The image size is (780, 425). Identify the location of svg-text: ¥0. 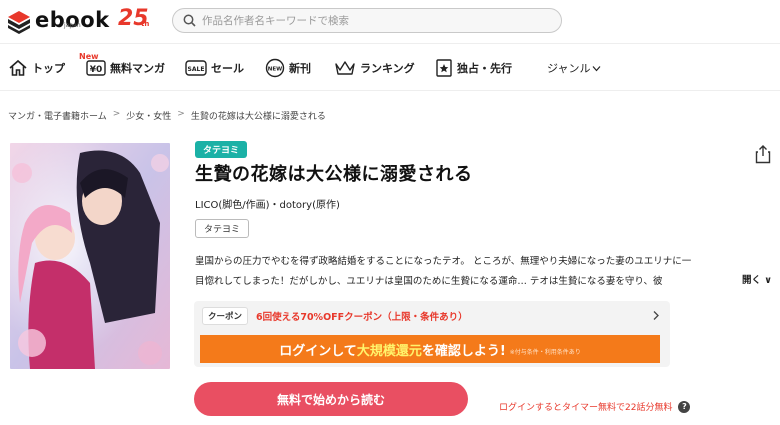
(96, 70).